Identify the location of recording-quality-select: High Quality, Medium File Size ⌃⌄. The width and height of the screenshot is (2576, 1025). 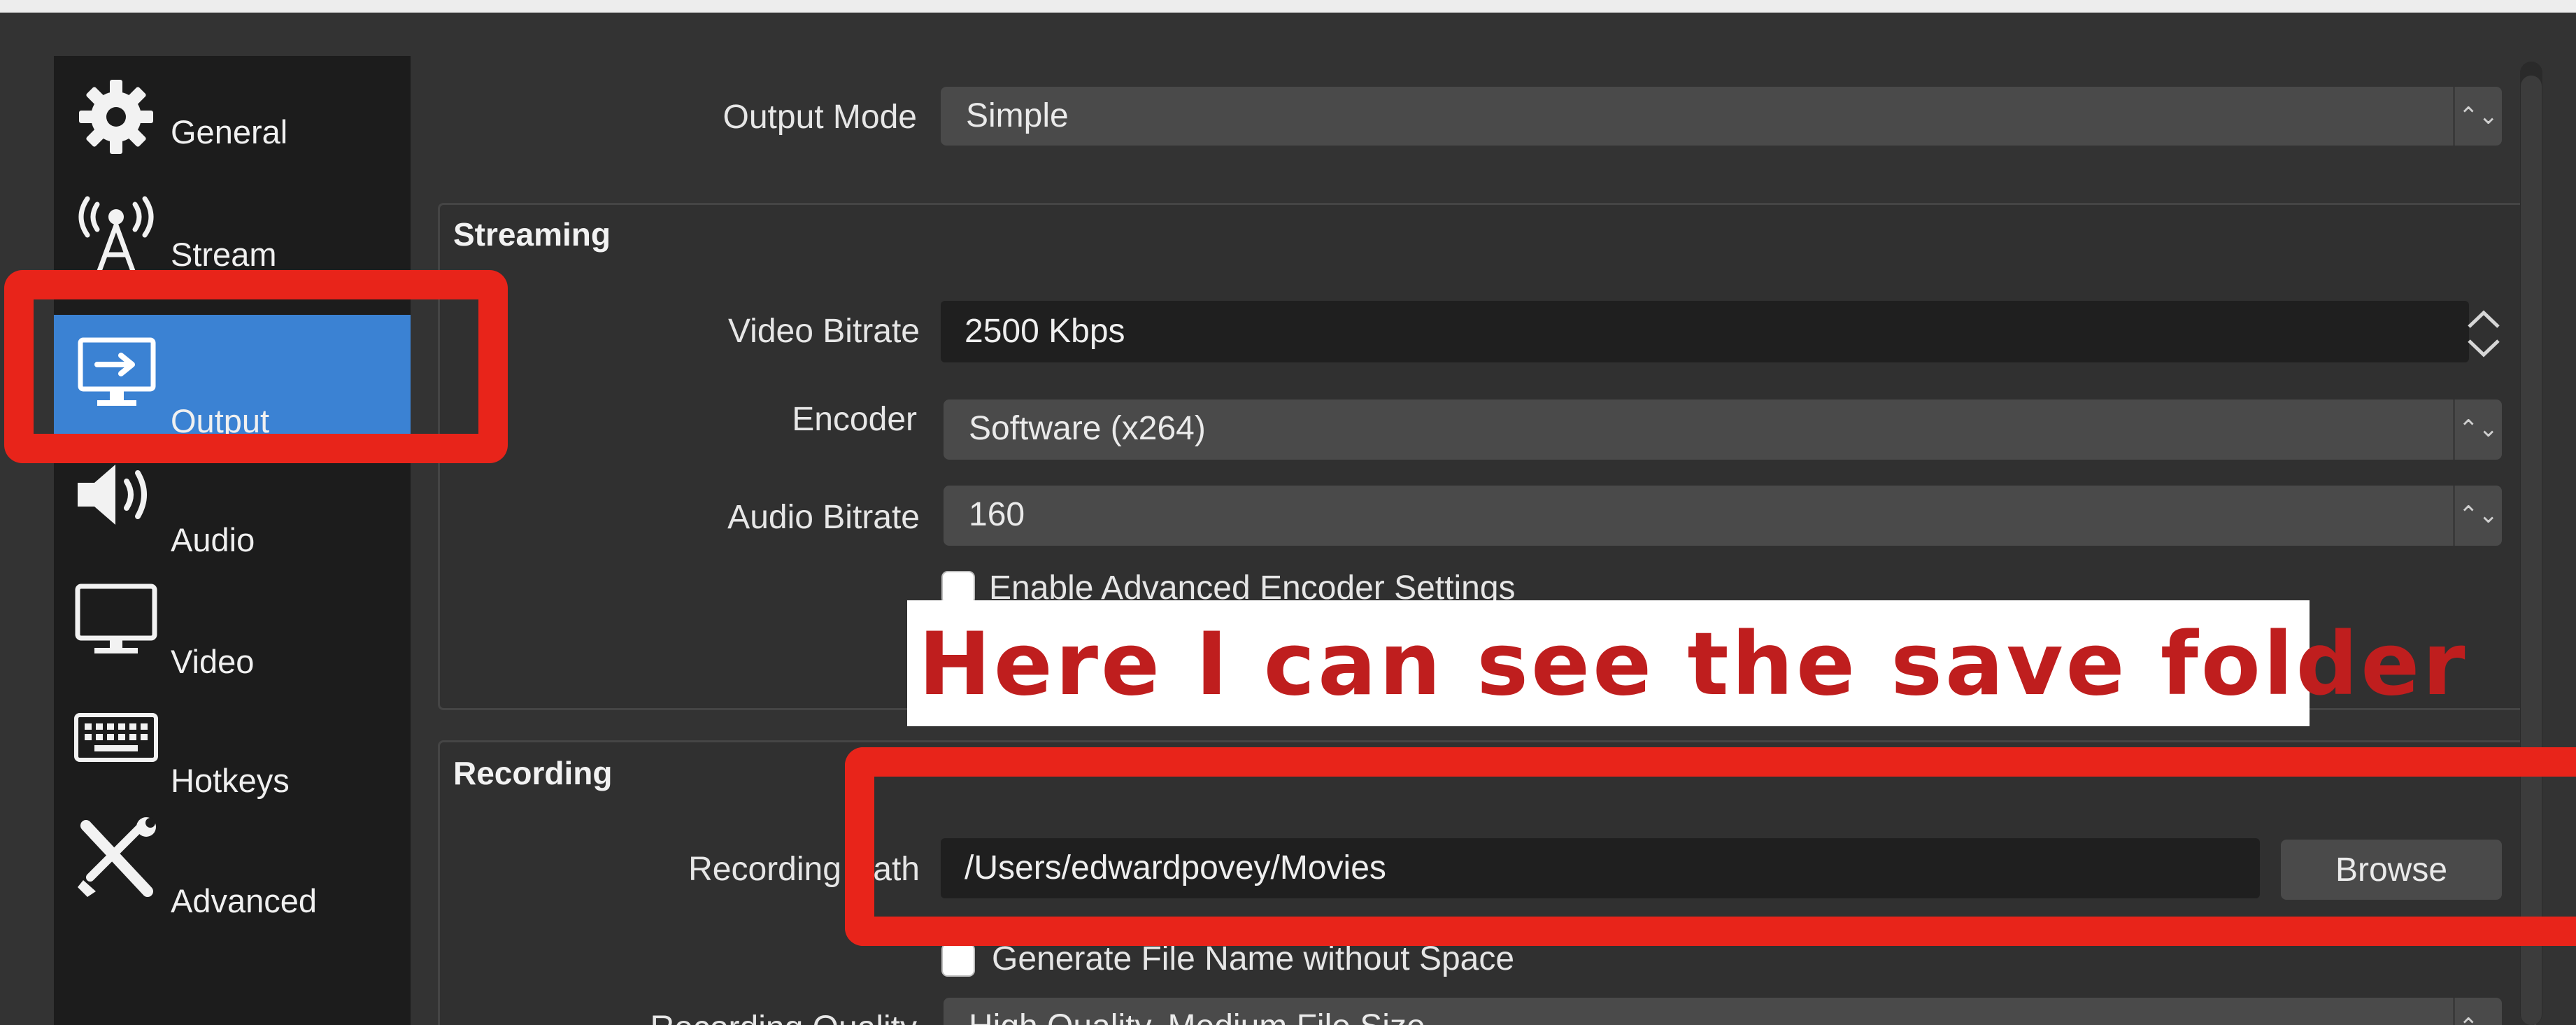
(1723, 1011).